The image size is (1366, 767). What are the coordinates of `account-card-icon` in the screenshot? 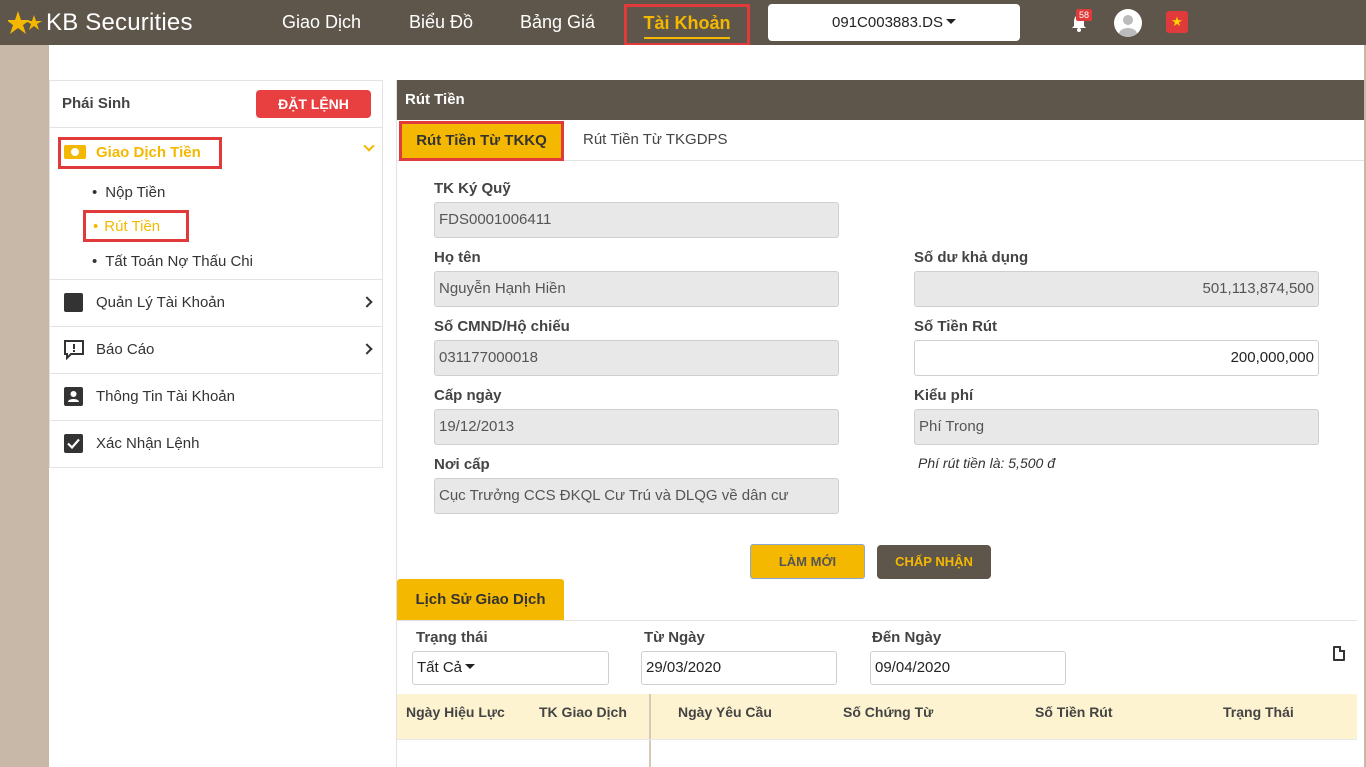 It's located at (73, 302).